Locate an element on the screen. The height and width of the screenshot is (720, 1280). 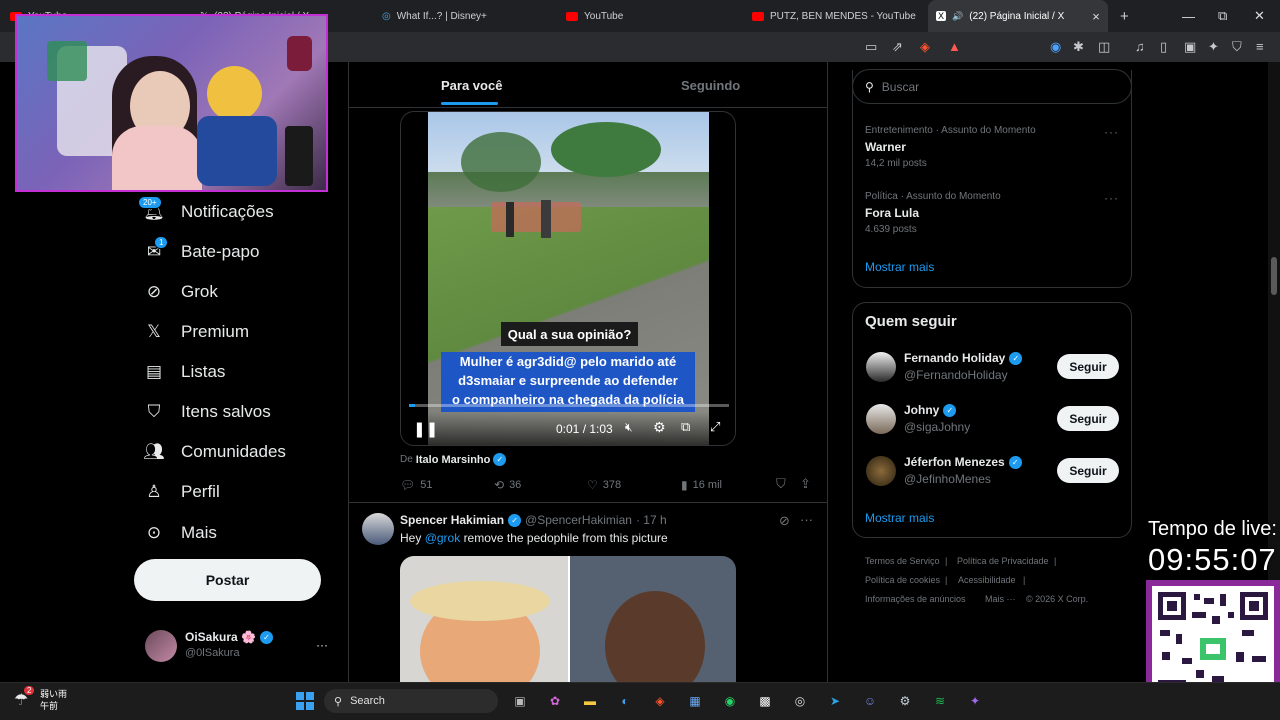
footer-more: Mais ··· is located at coordinates (1000, 599).